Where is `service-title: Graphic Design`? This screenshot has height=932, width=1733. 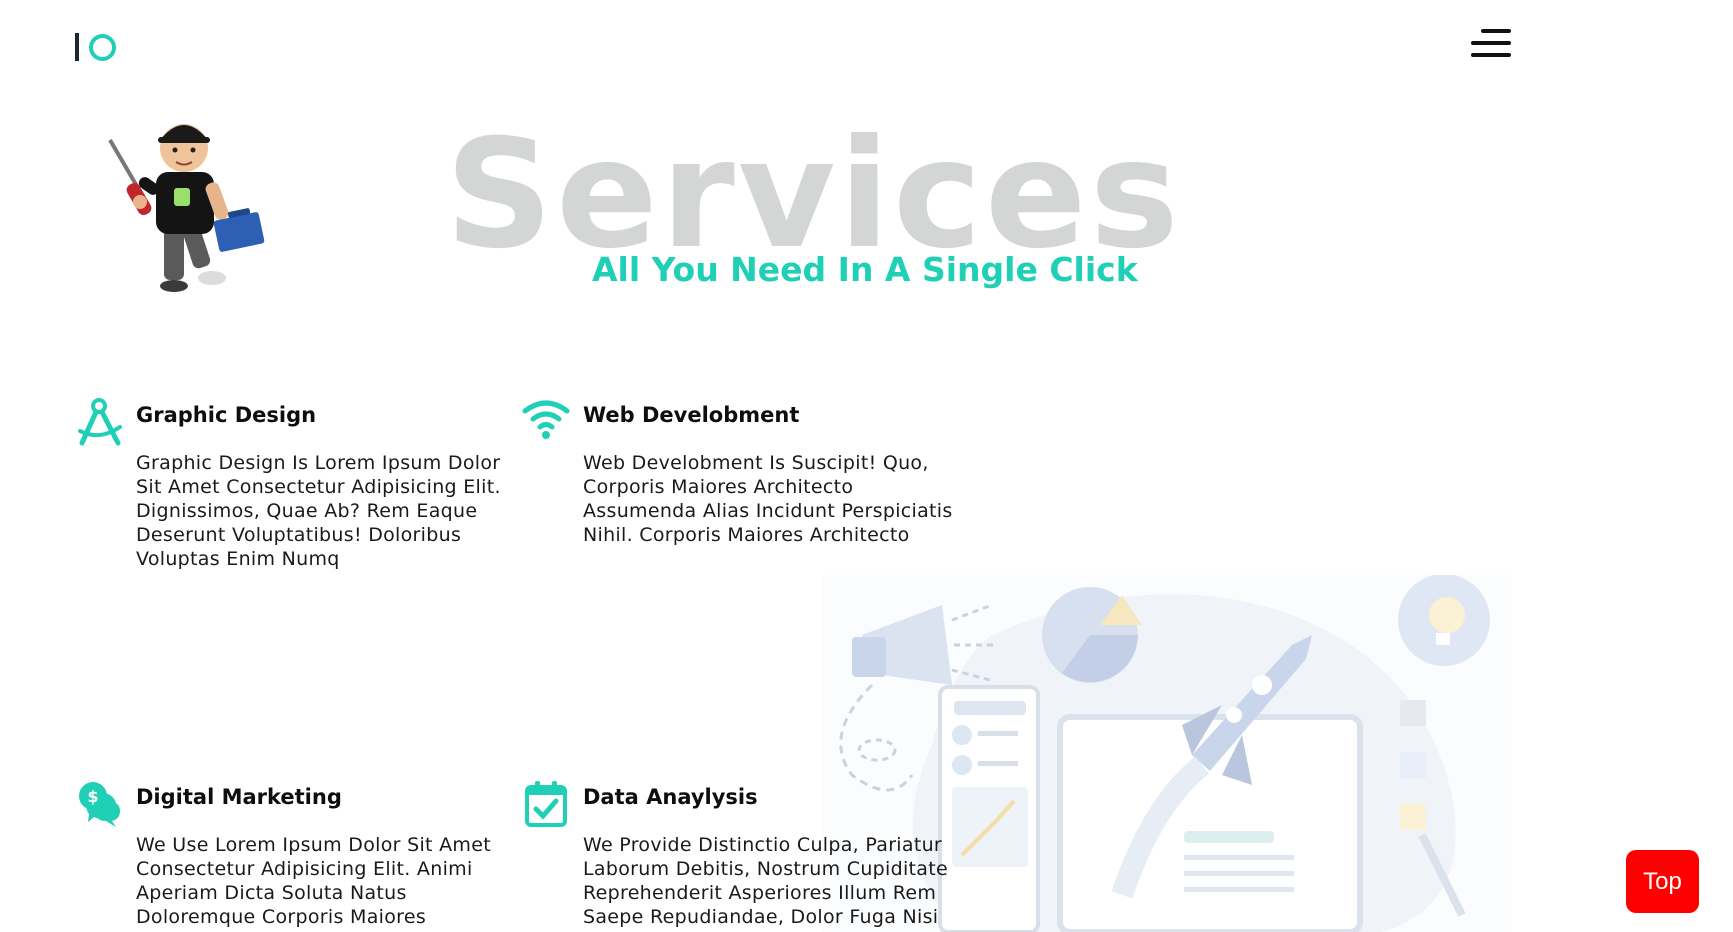
service-title: Graphic Design is located at coordinates (226, 415).